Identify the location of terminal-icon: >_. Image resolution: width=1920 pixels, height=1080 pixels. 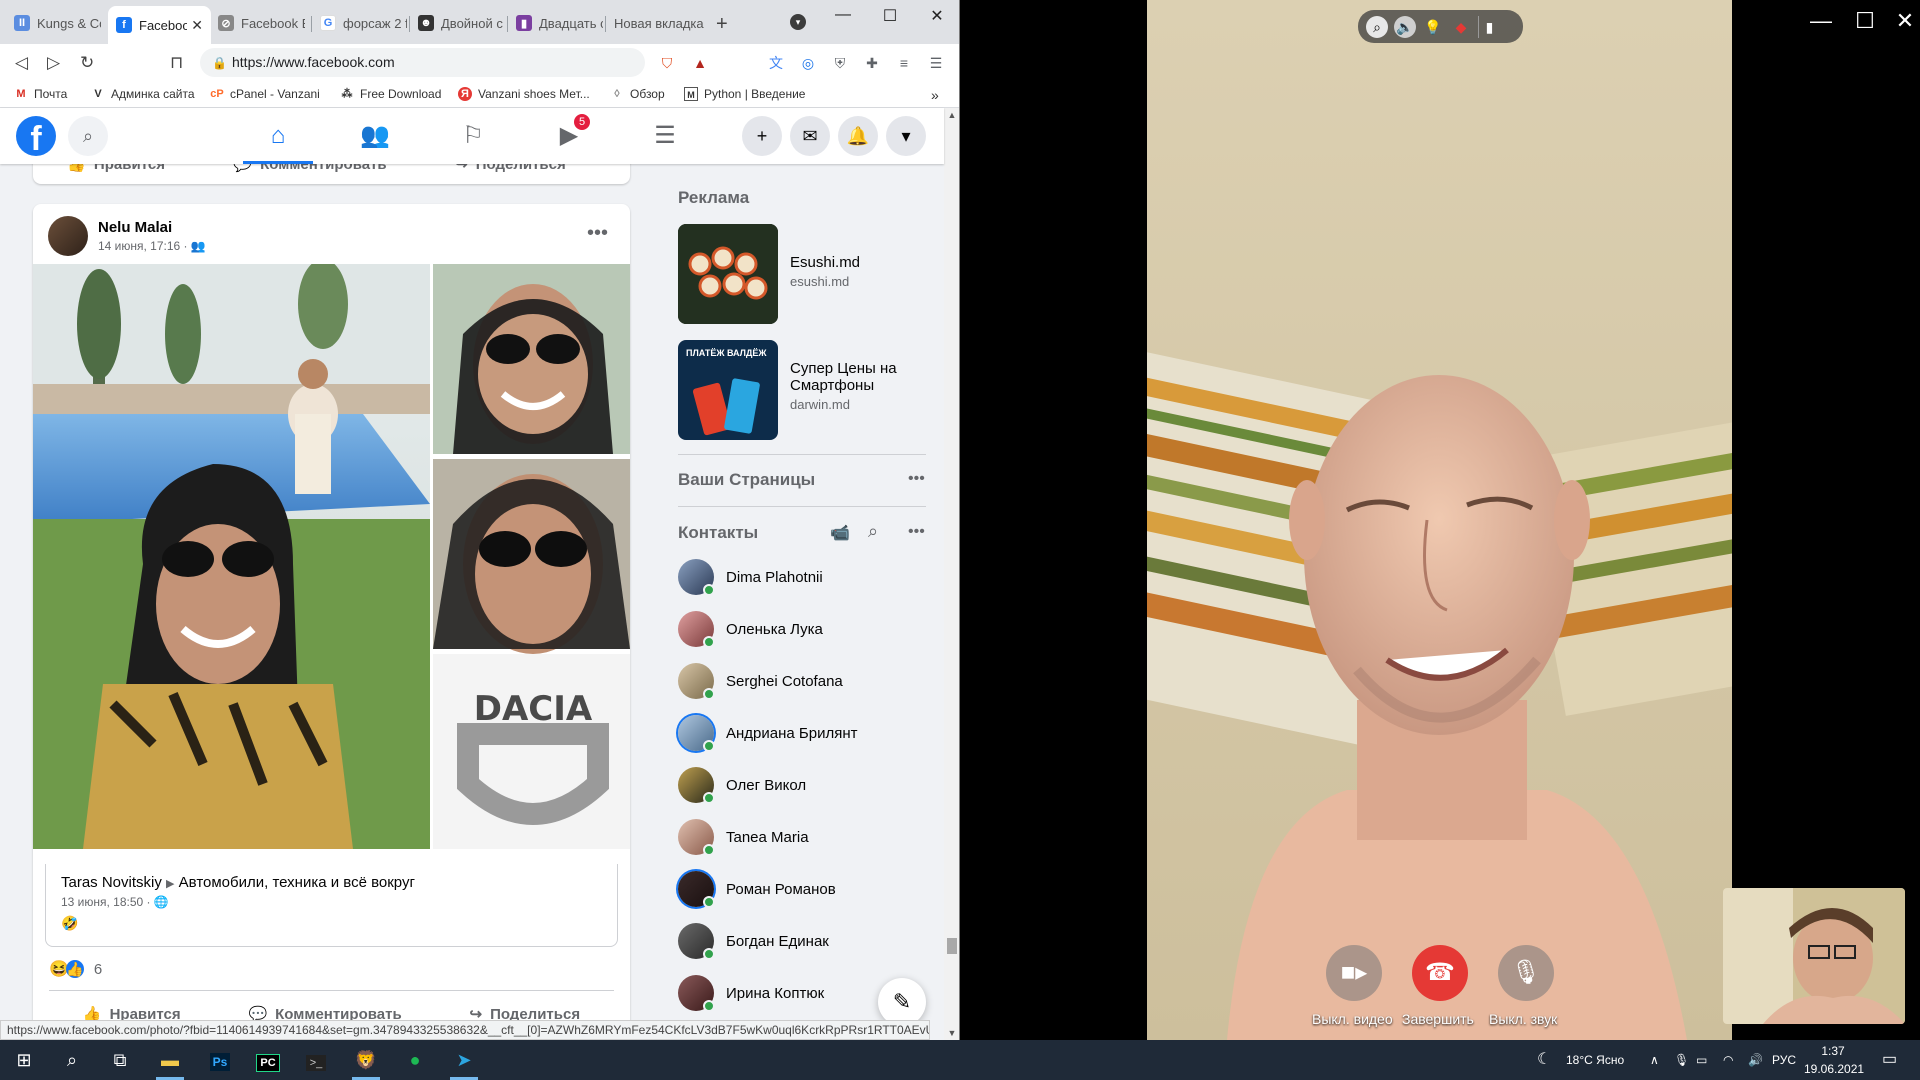
(316, 1060).